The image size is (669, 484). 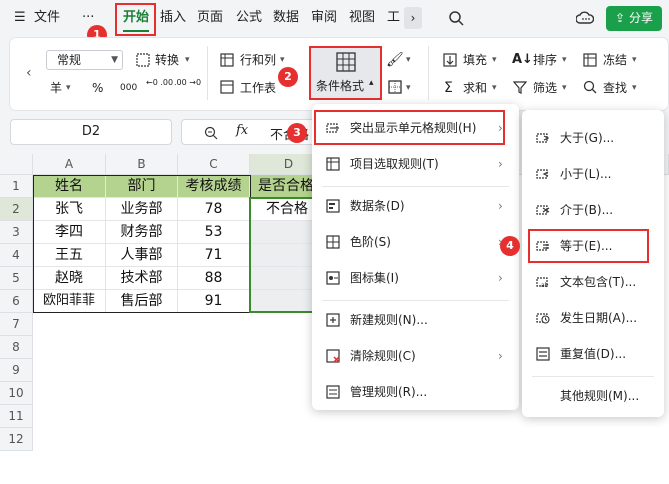 What do you see at coordinates (590, 60) in the screenshot?
I see `freeze-icon` at bounding box center [590, 60].